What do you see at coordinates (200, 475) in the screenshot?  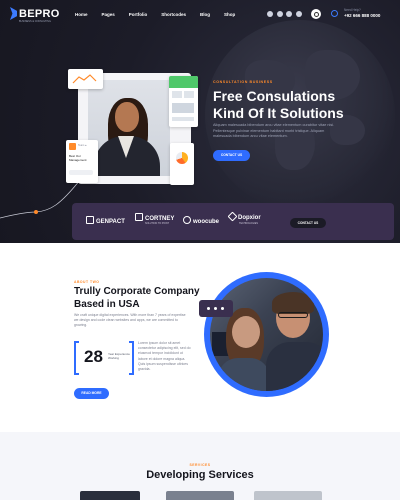 I see `services-title: Developing Services` at bounding box center [200, 475].